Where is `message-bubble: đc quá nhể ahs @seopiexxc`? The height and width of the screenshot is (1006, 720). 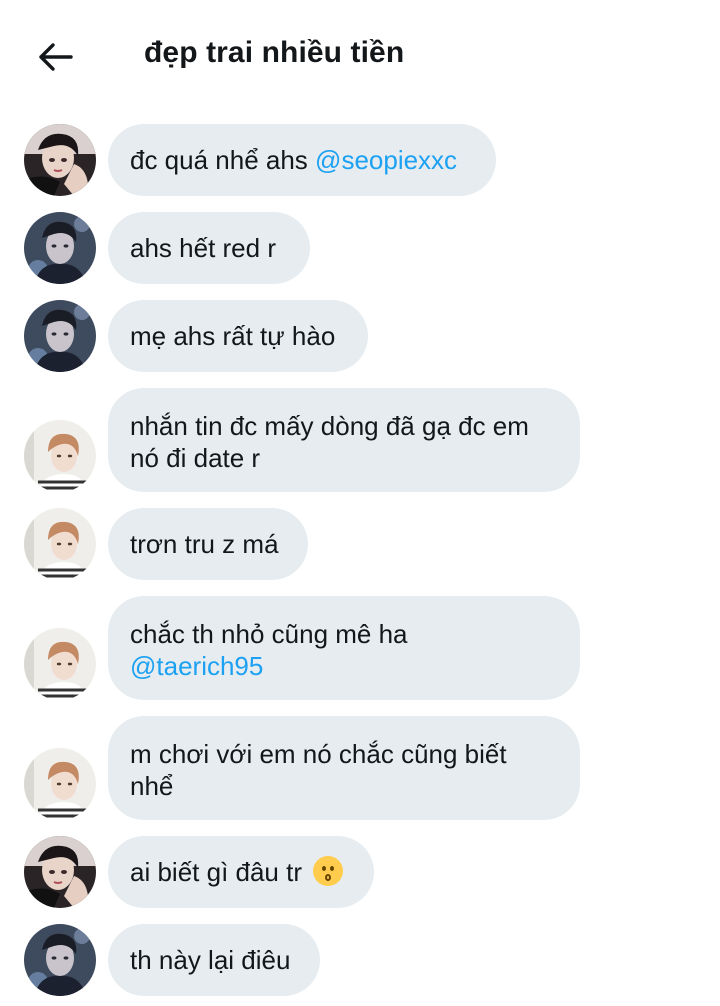
message-bubble: đc quá nhể ahs @seopiexxc is located at coordinates (302, 160).